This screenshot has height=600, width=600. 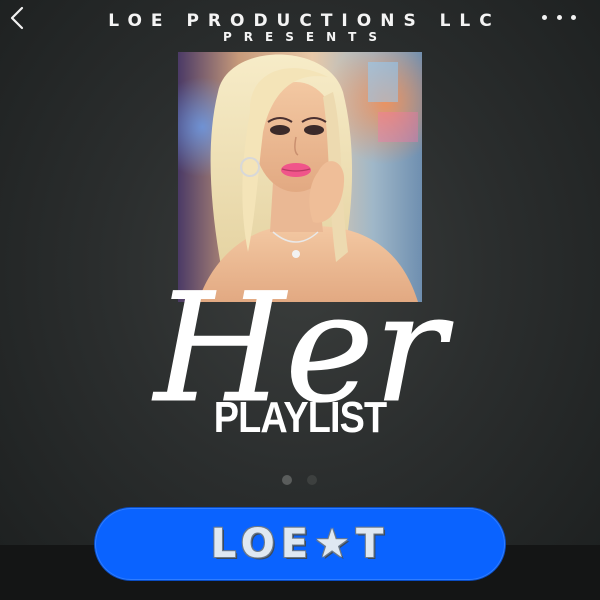 I want to click on presents-header: PRESENTS, so click(x=306, y=37).